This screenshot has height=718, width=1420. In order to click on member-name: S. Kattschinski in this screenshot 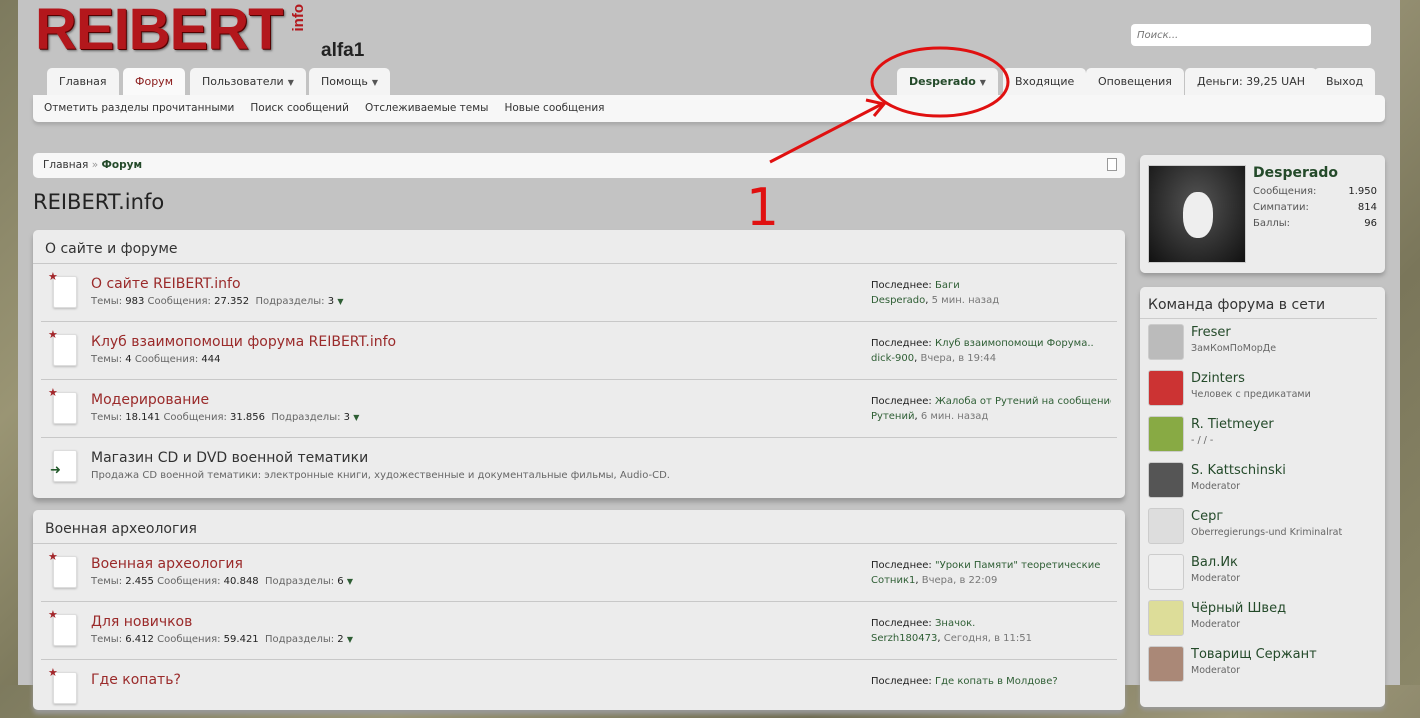, I will do `click(1238, 470)`.